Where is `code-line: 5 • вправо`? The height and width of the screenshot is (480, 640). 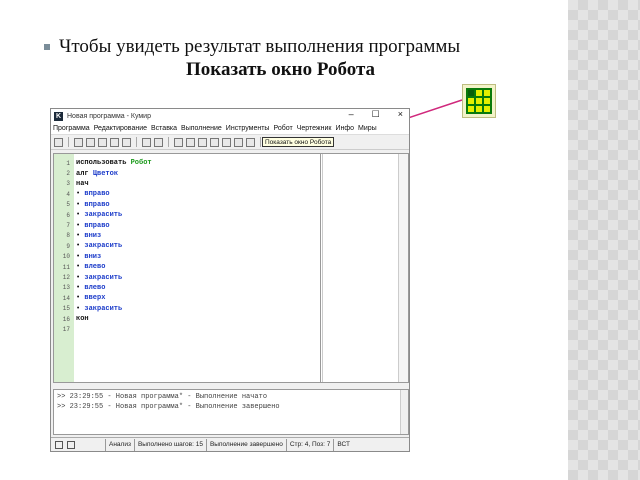
code-line: 5 • вправо is located at coordinates (187, 205).